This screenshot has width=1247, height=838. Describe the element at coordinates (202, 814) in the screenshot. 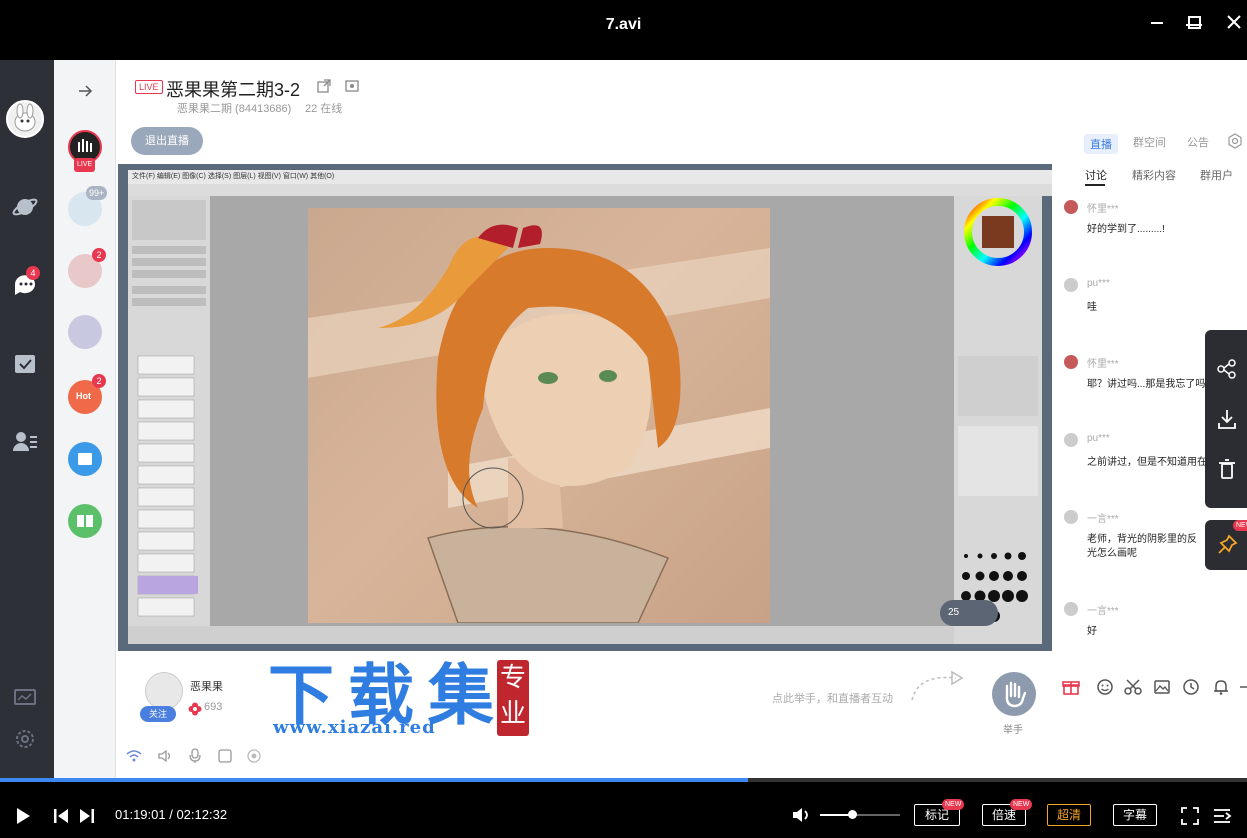

I see `total-time: 02:12:32` at that location.